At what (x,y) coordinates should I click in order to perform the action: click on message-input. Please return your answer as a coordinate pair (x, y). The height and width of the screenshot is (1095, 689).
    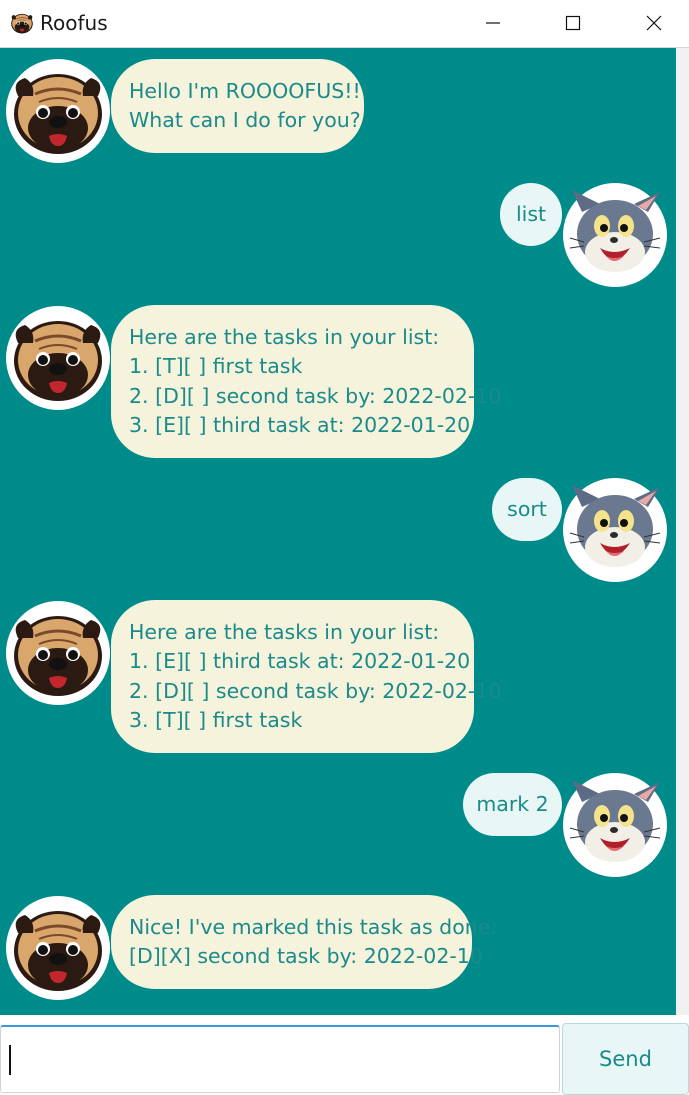
    Looking at the image, I should click on (280, 1059).